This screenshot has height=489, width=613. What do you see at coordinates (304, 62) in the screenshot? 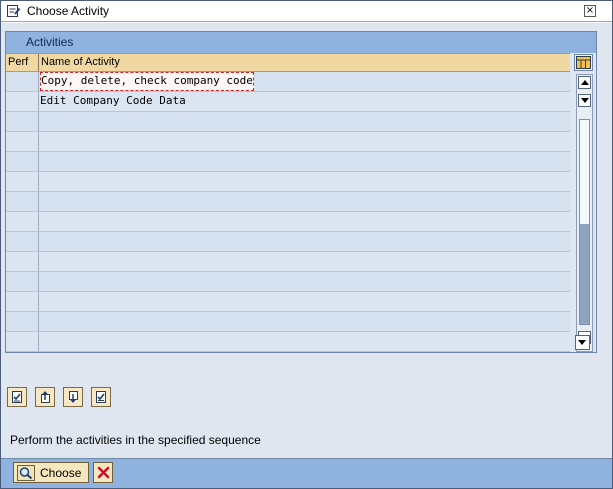
I see `column-header-name-of-activity: Name of Activity` at bounding box center [304, 62].